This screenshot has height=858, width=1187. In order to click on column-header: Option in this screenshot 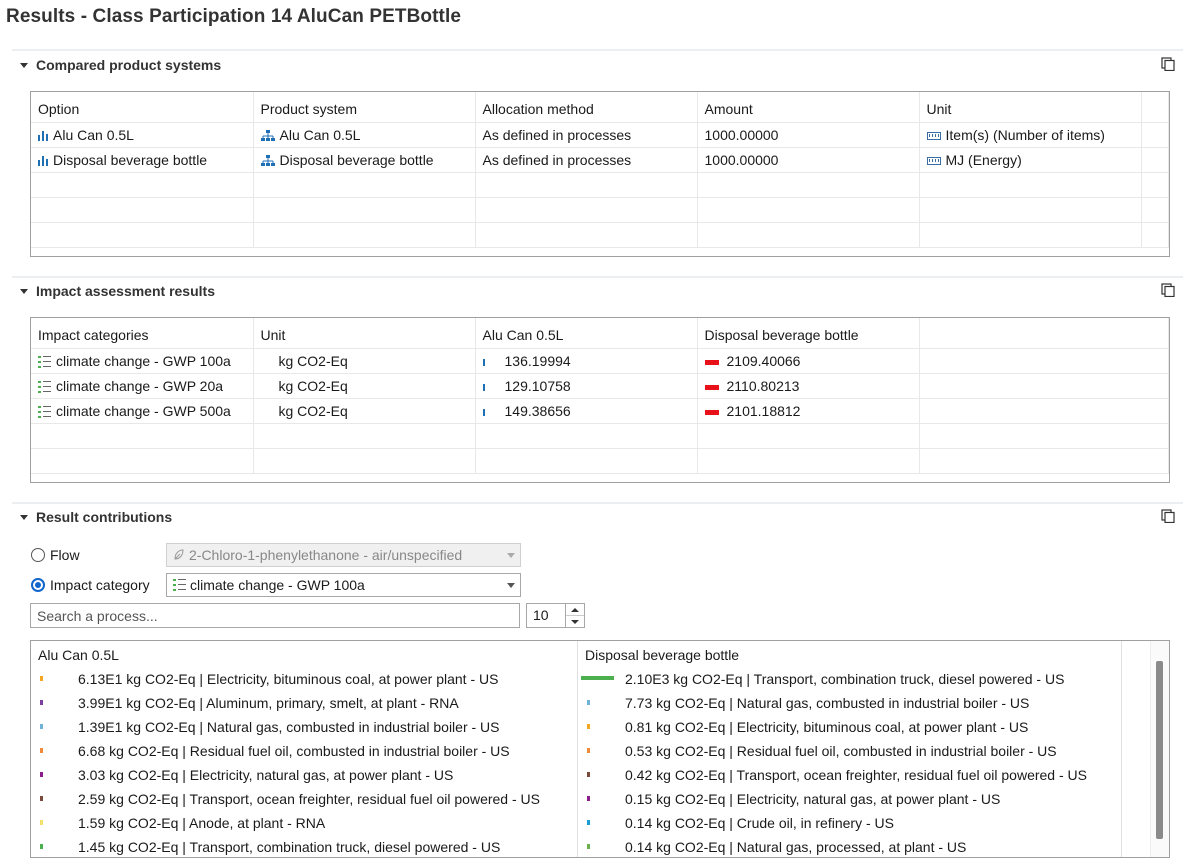, I will do `click(142, 107)`.